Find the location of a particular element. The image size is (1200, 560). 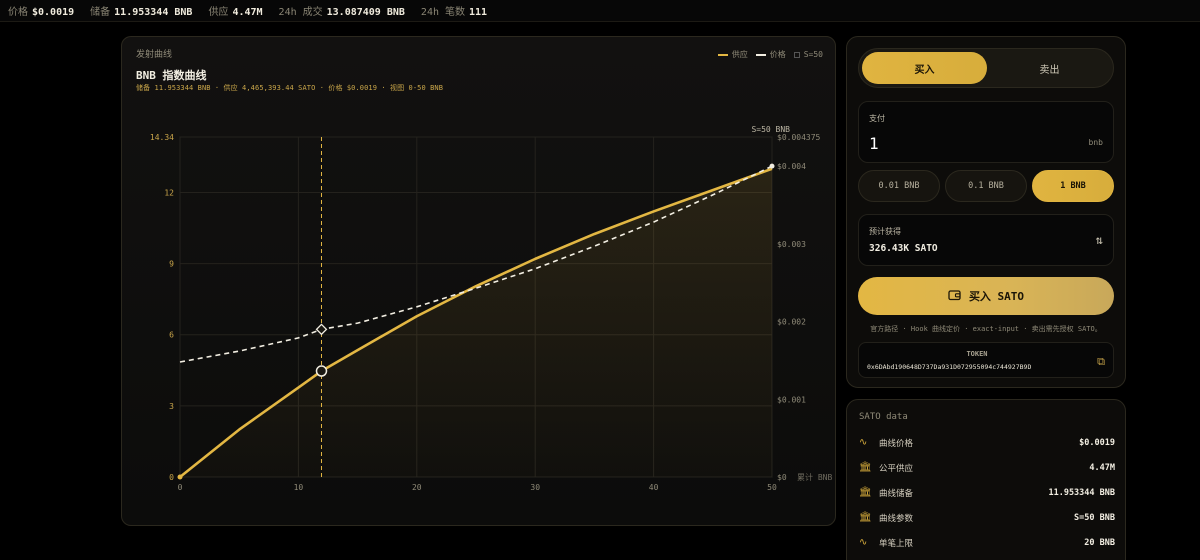

row-single-limit: ∿ 单笔上限 20 BNB is located at coordinates (987, 543).